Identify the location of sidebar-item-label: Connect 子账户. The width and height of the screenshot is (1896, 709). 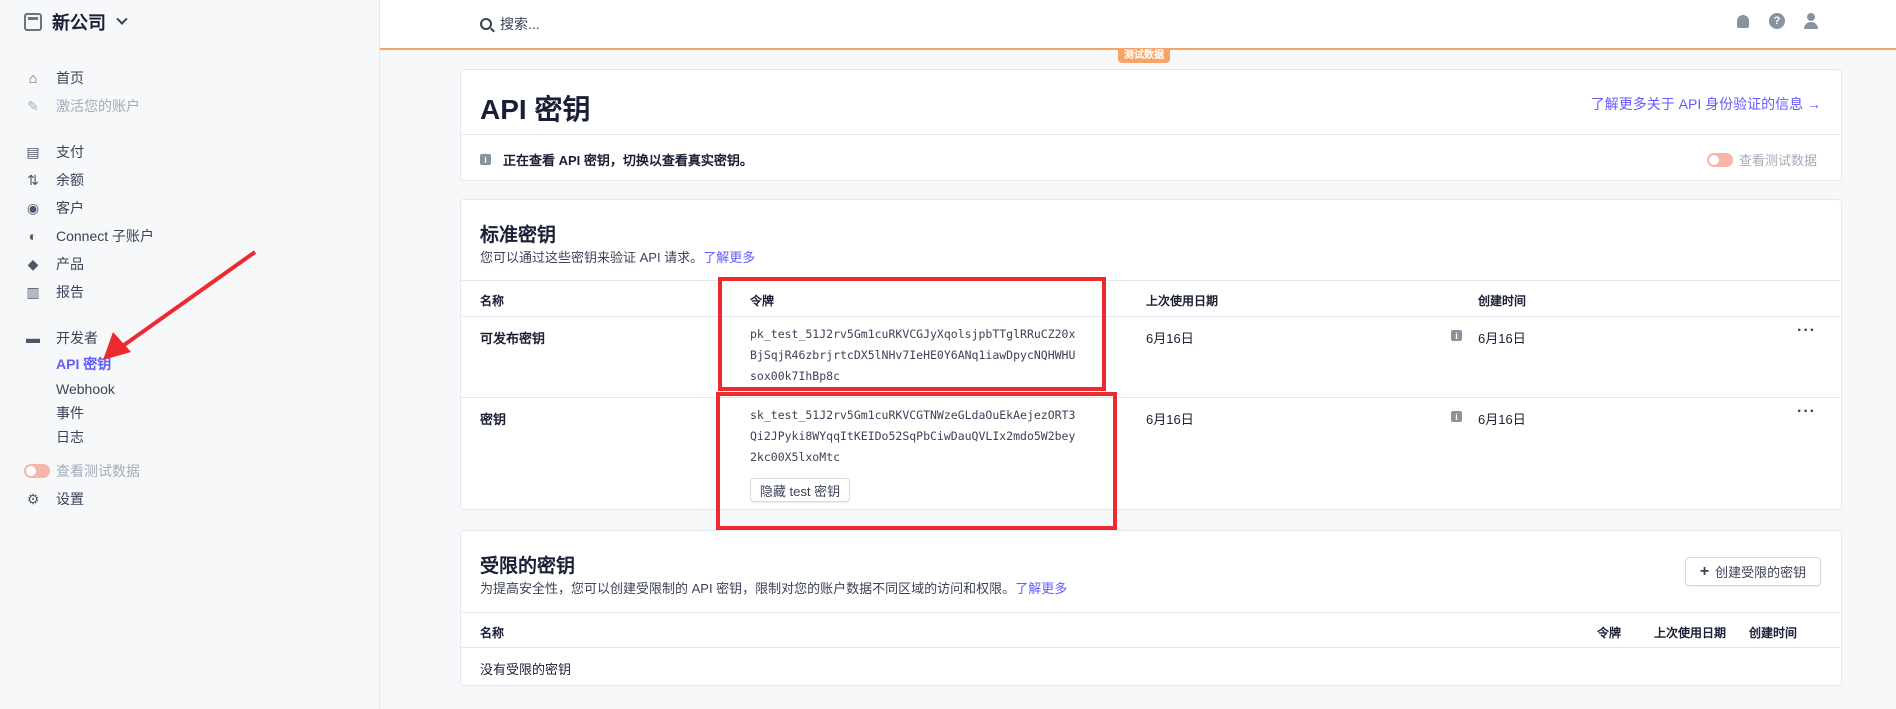
(105, 236).